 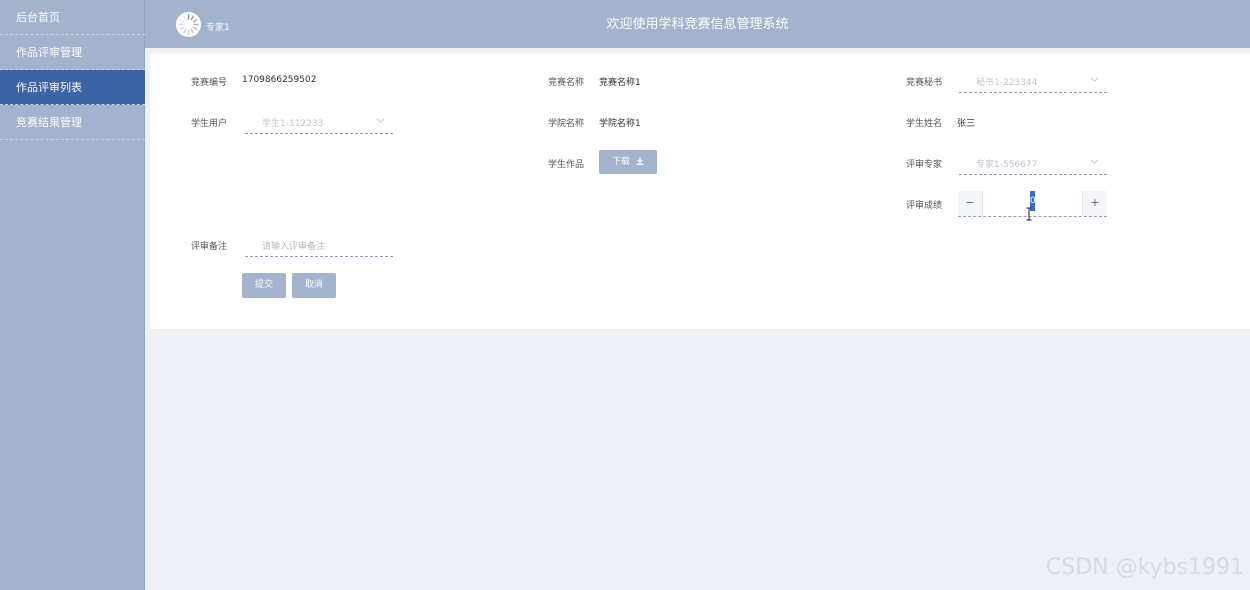 What do you see at coordinates (620, 83) in the screenshot?
I see `competition-name-value: 竞赛名称1` at bounding box center [620, 83].